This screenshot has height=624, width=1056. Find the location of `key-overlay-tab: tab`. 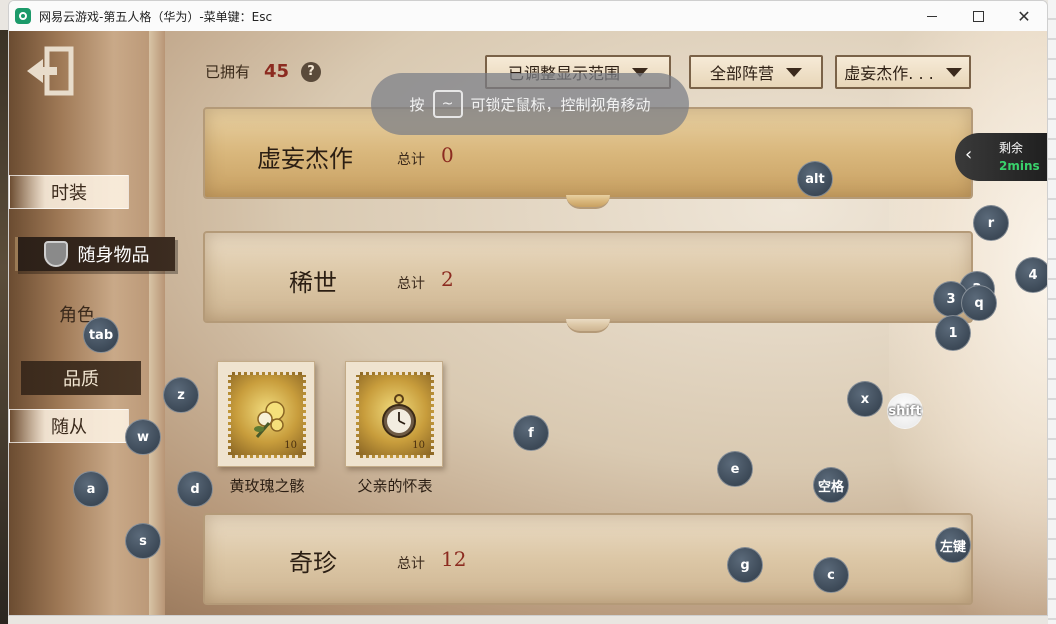

key-overlay-tab: tab is located at coordinates (101, 335).